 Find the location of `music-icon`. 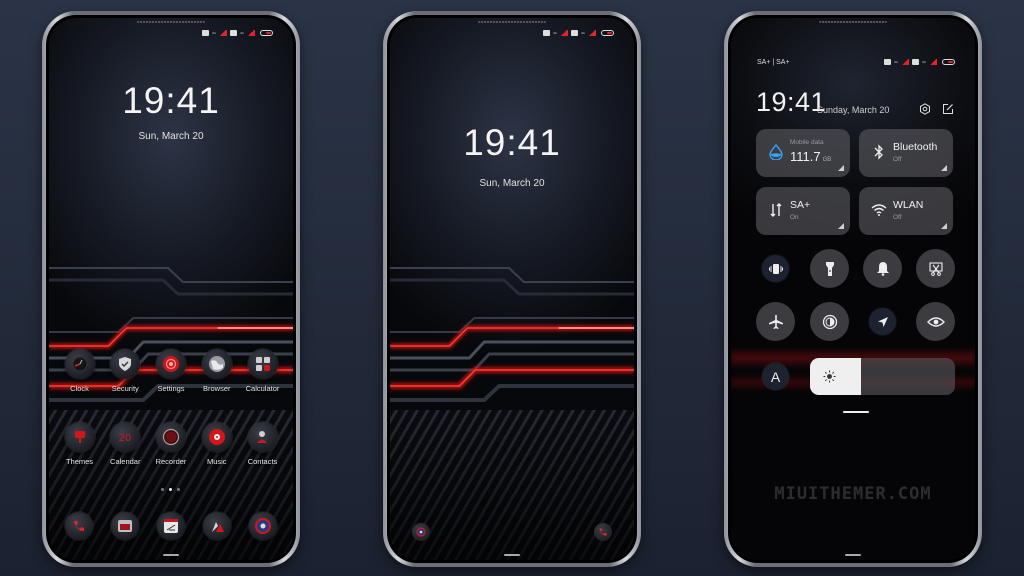

music-icon is located at coordinates (216, 437).